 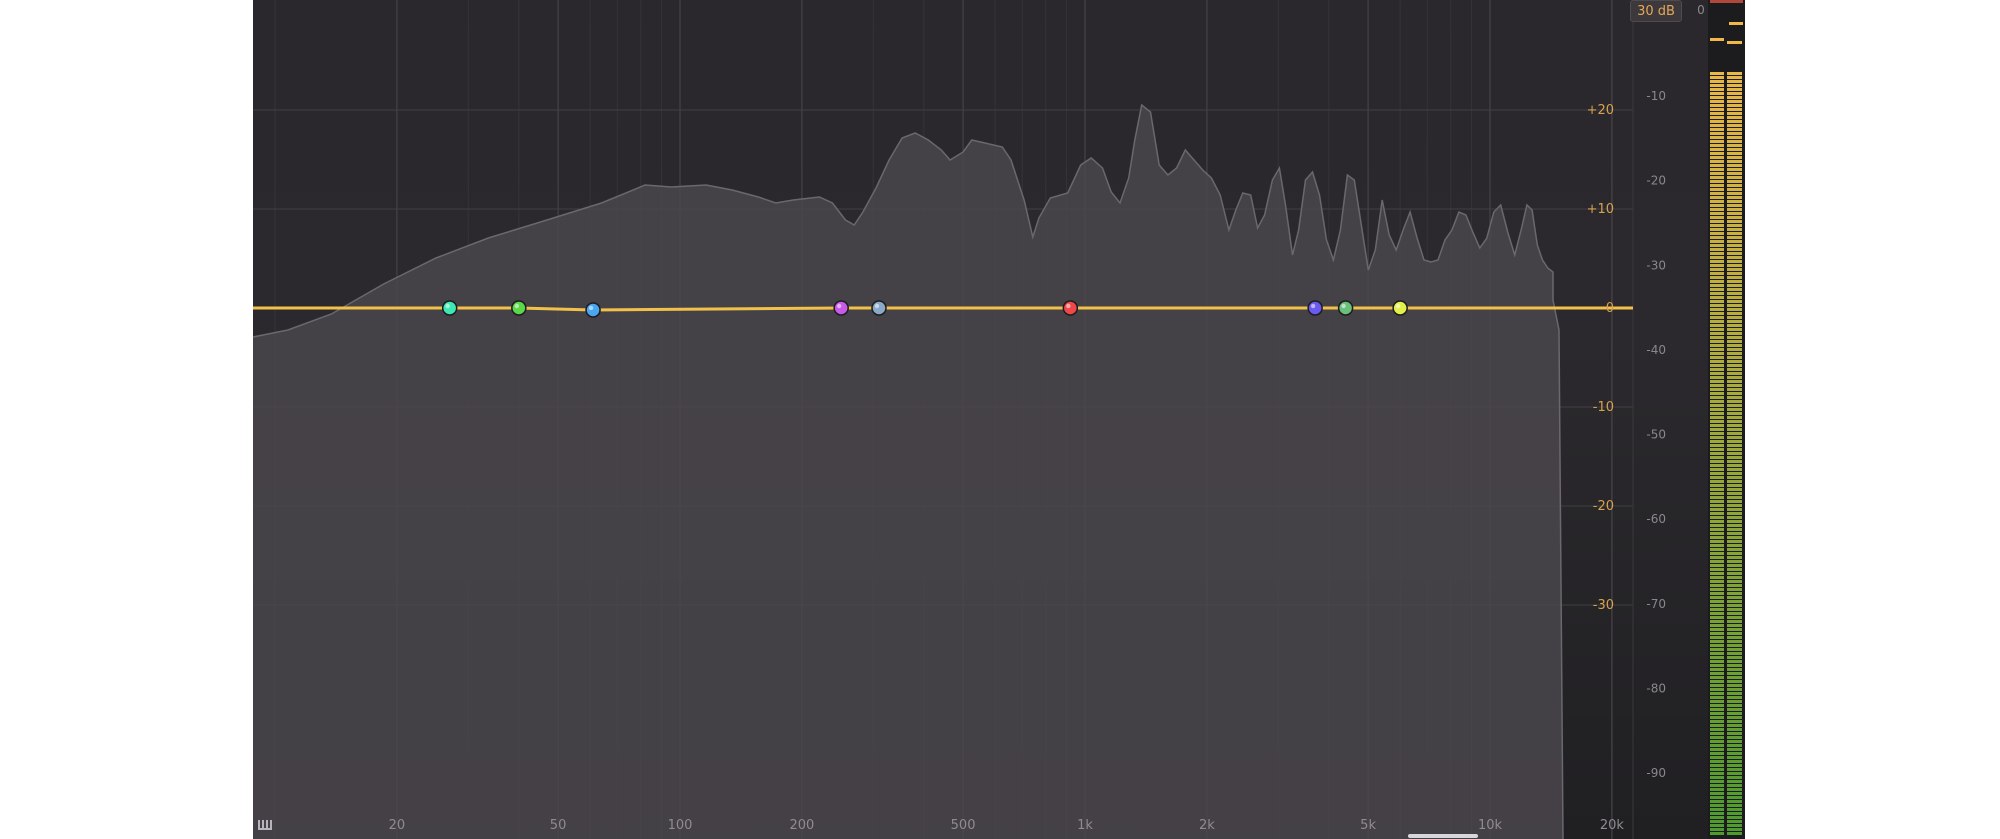 What do you see at coordinates (1612, 825) in the screenshot?
I see `freq-label-20k: 20k` at bounding box center [1612, 825].